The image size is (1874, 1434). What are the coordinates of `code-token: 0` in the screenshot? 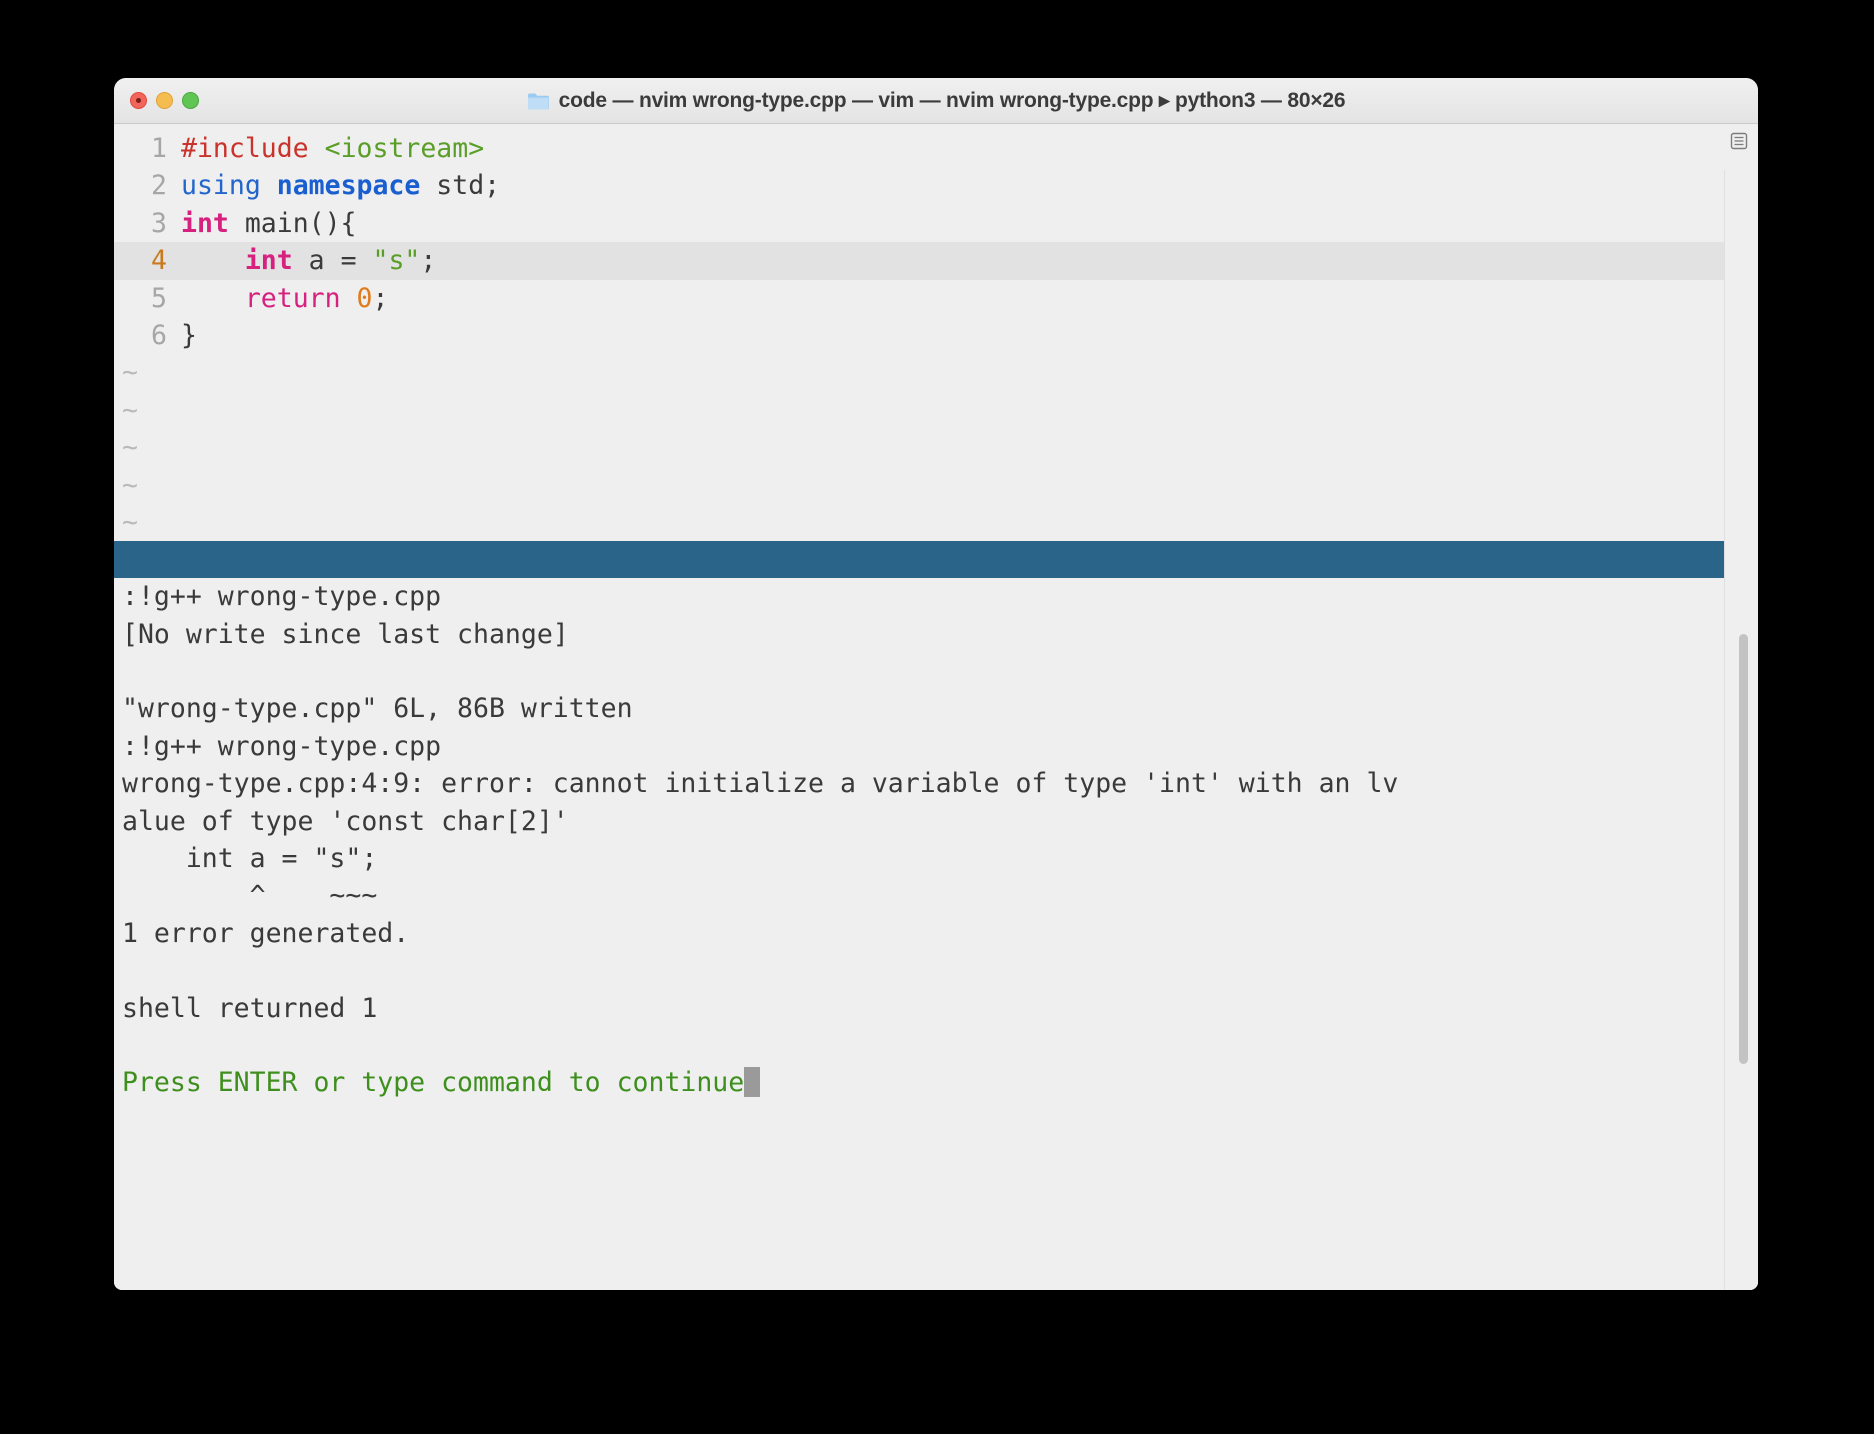 It's located at (364, 298).